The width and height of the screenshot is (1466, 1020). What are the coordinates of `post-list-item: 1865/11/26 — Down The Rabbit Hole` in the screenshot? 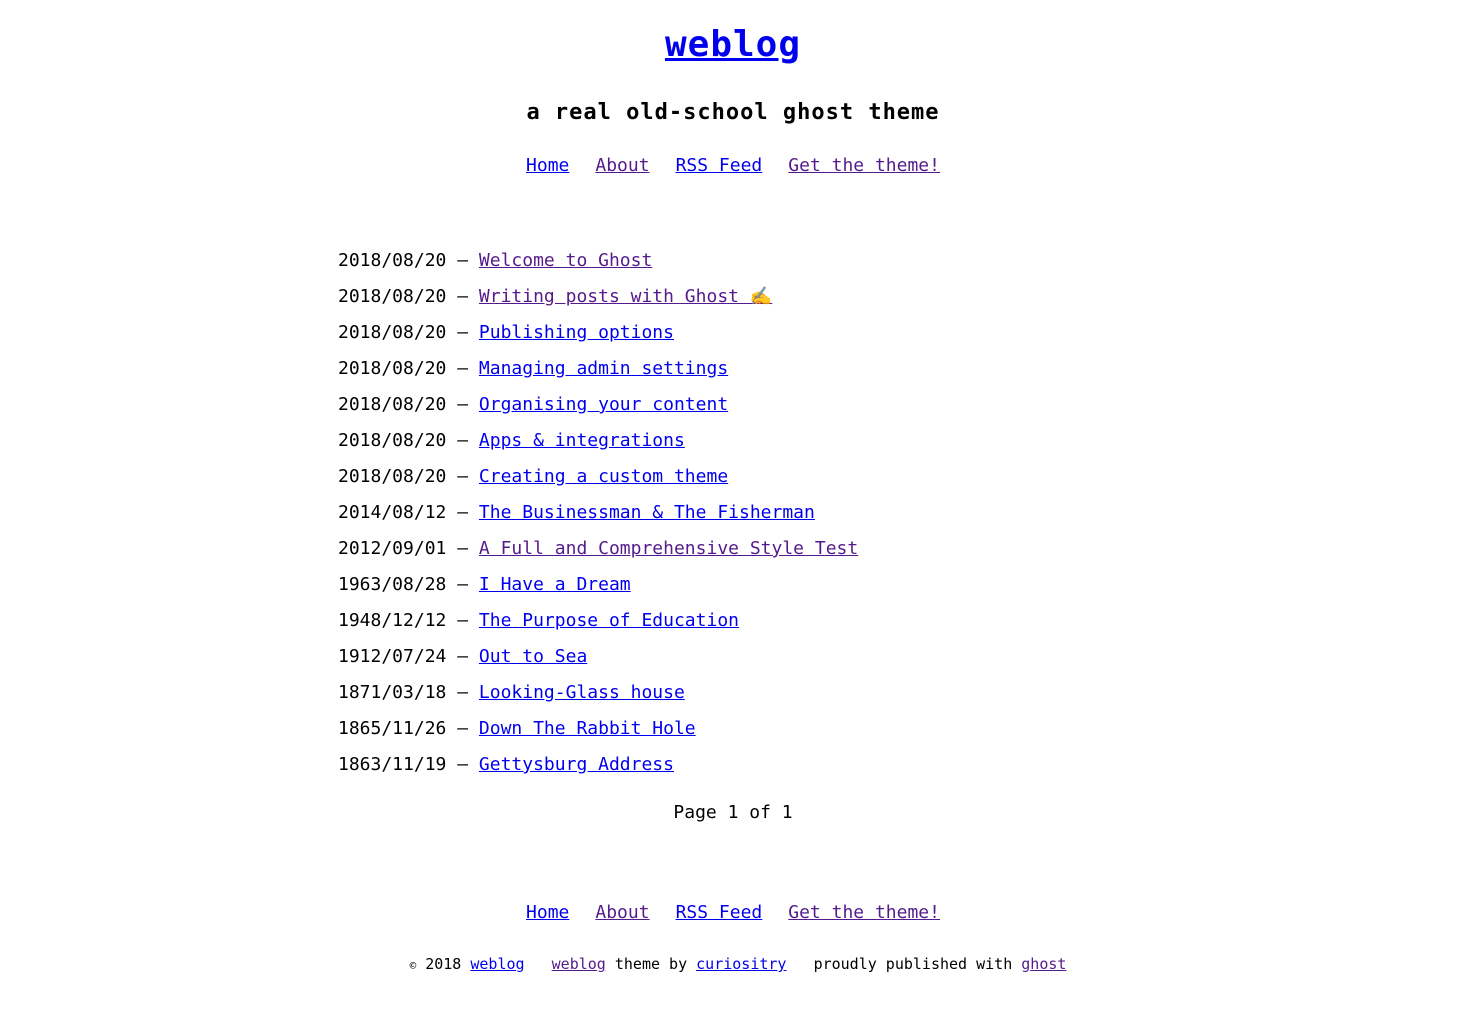 It's located at (598, 732).